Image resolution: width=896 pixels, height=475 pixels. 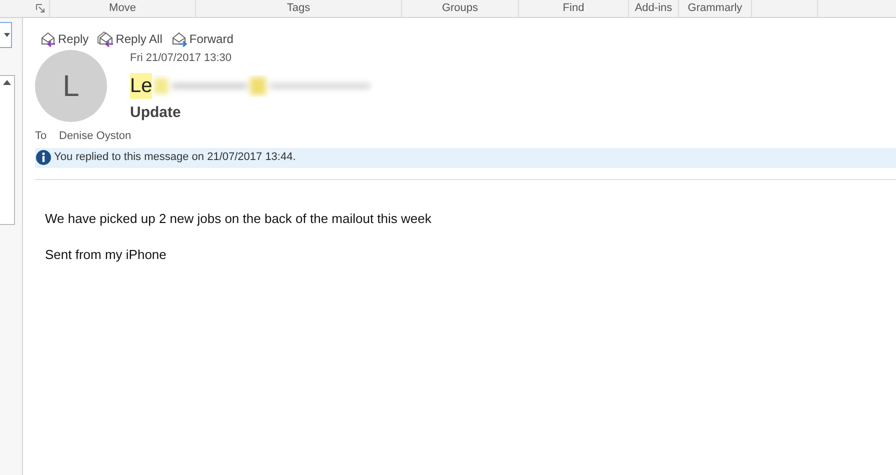 I want to click on sender-name: Le, so click(x=141, y=85).